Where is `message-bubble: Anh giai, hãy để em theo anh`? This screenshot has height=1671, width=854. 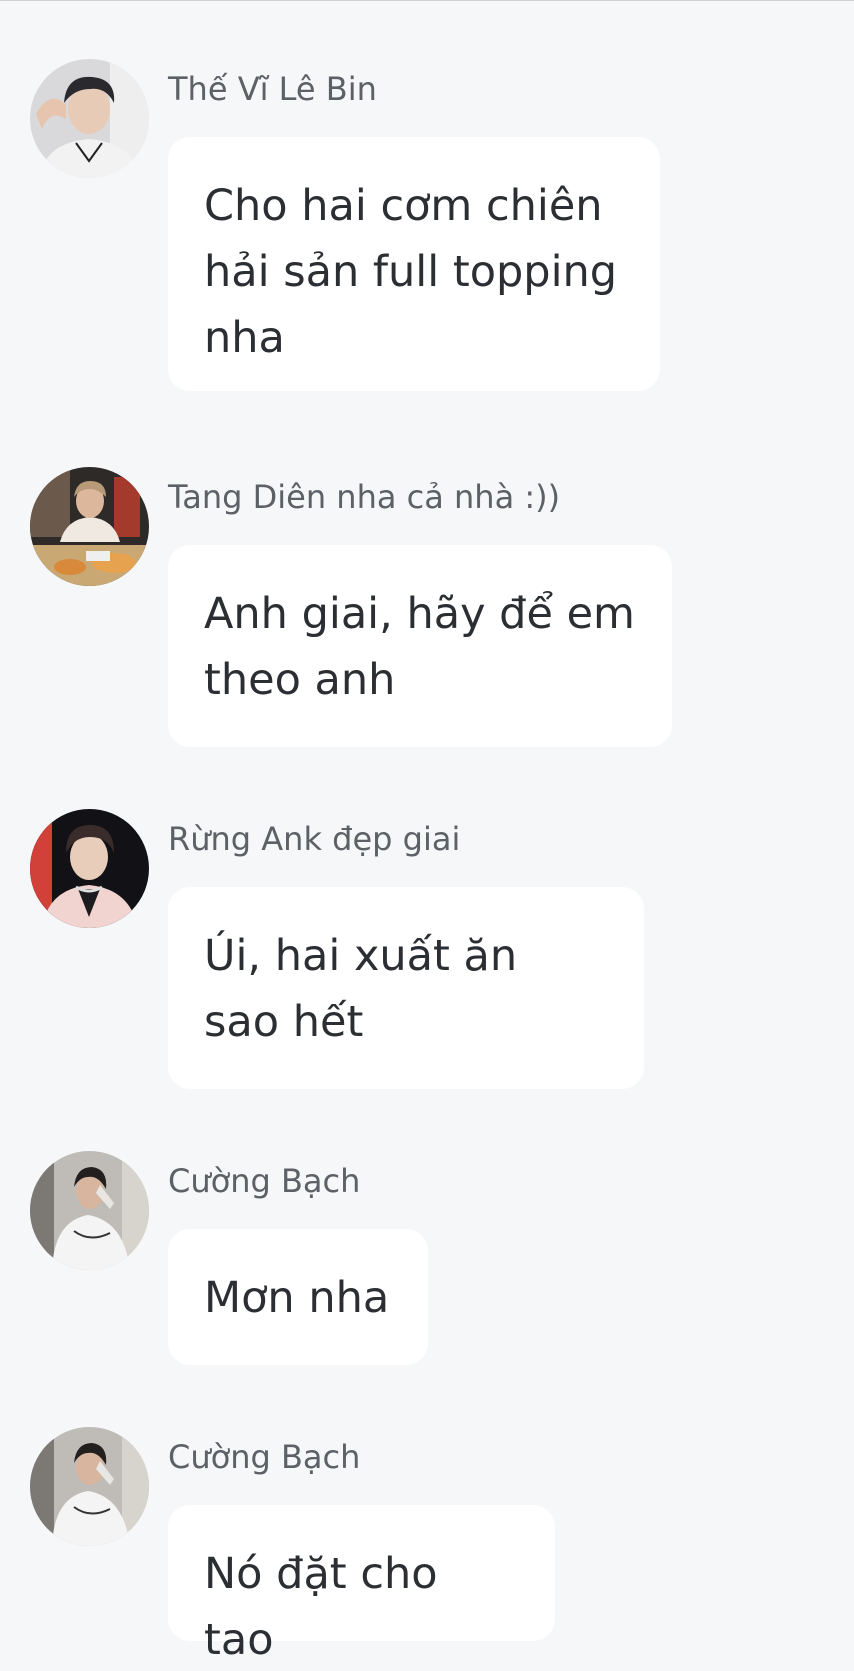 message-bubble: Anh giai, hãy để em theo anh is located at coordinates (420, 646).